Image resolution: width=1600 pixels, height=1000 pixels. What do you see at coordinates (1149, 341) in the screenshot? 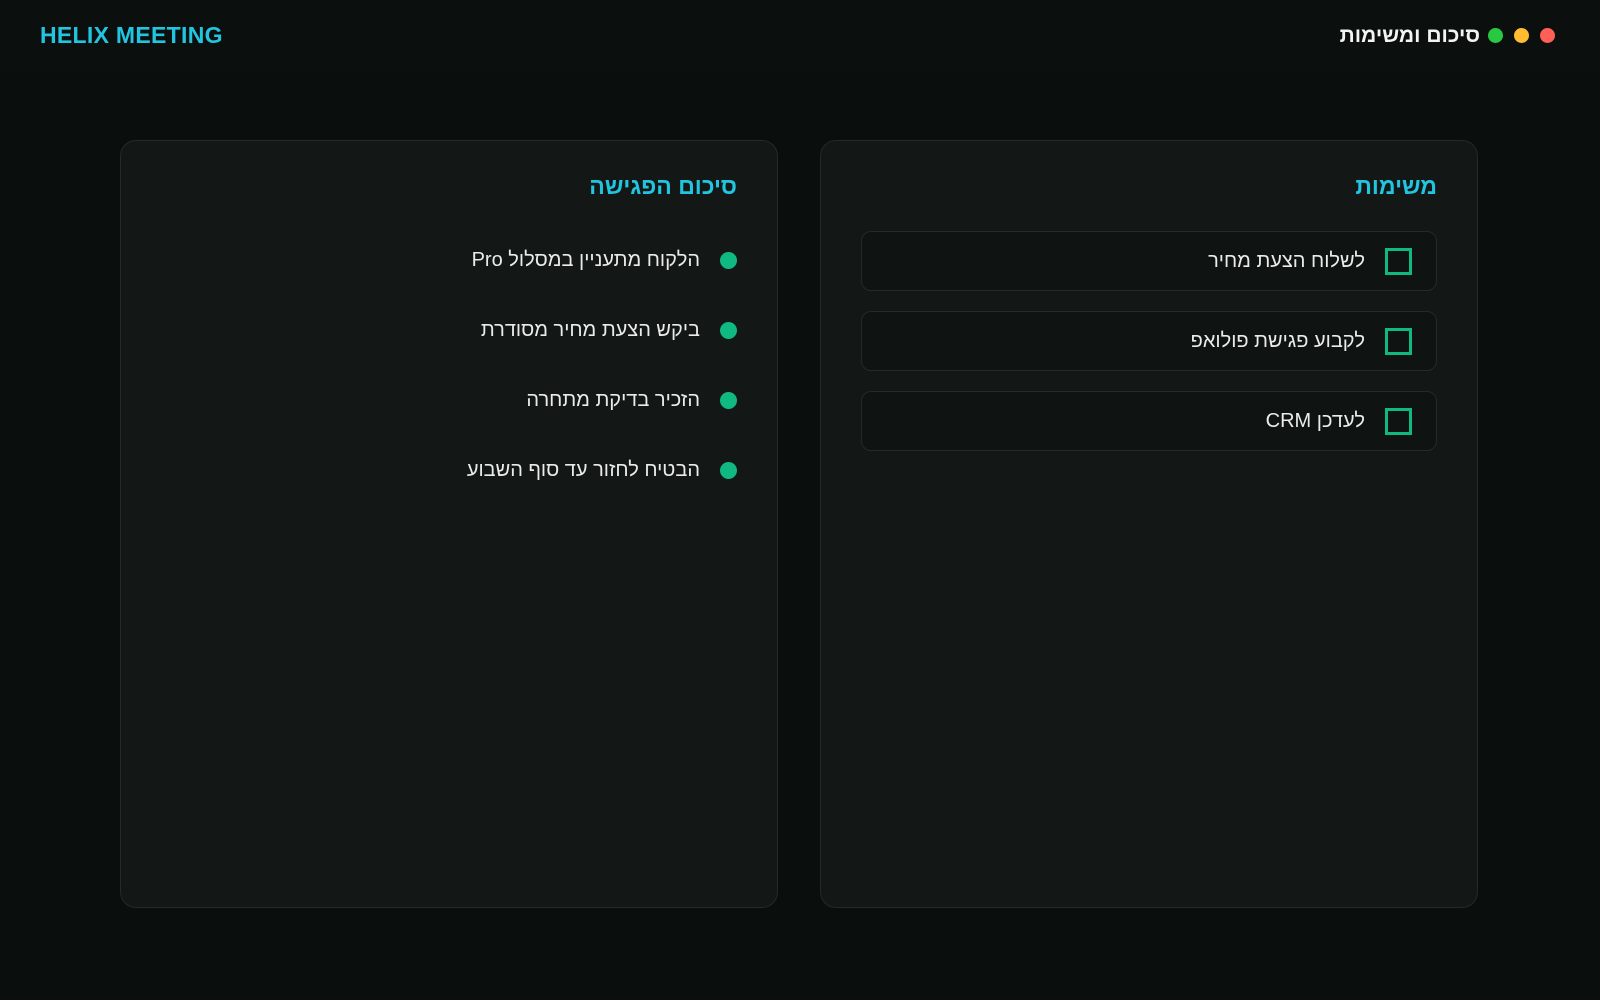
I see `task-item: לקבוע פגישת פולואפ` at bounding box center [1149, 341].